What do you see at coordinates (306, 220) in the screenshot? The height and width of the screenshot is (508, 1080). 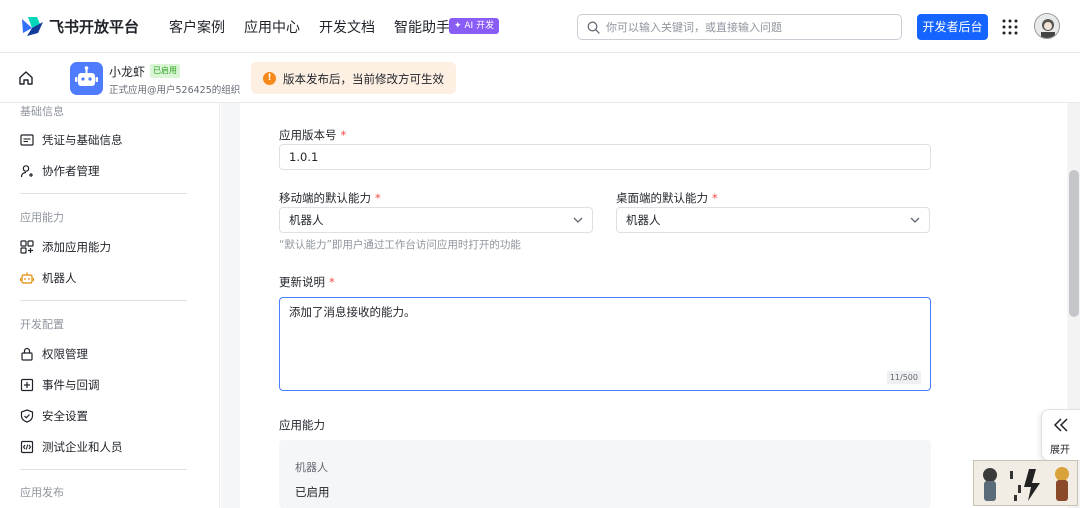 I see `mobile-value: 机器人` at bounding box center [306, 220].